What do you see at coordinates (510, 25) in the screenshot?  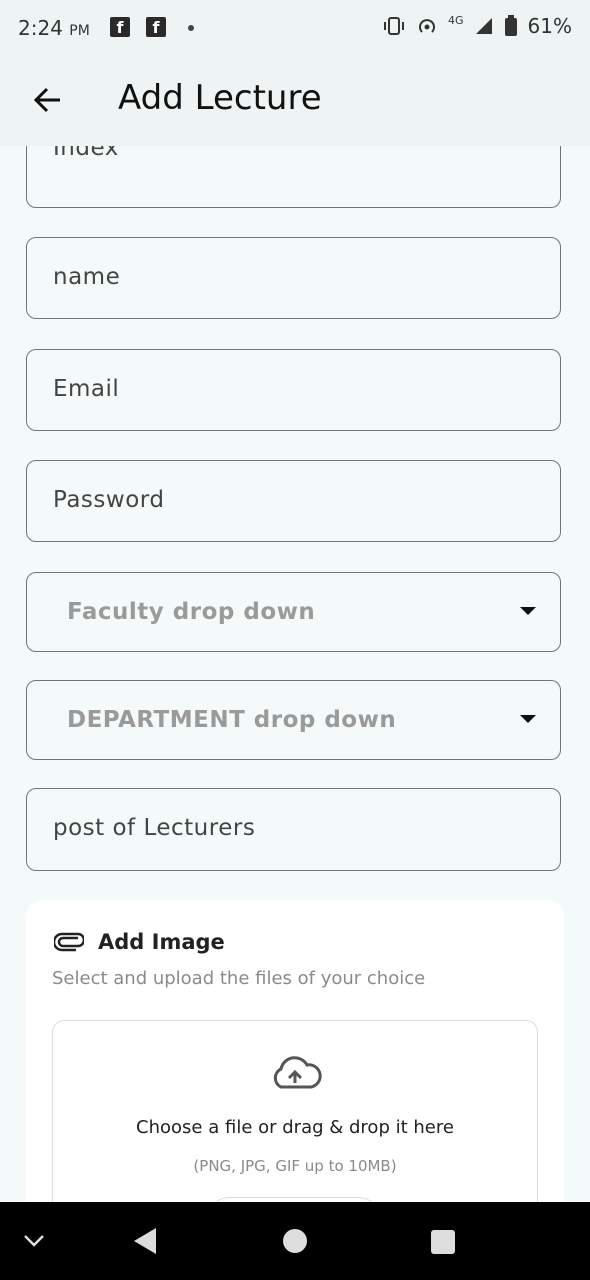 I see `battery-icon` at bounding box center [510, 25].